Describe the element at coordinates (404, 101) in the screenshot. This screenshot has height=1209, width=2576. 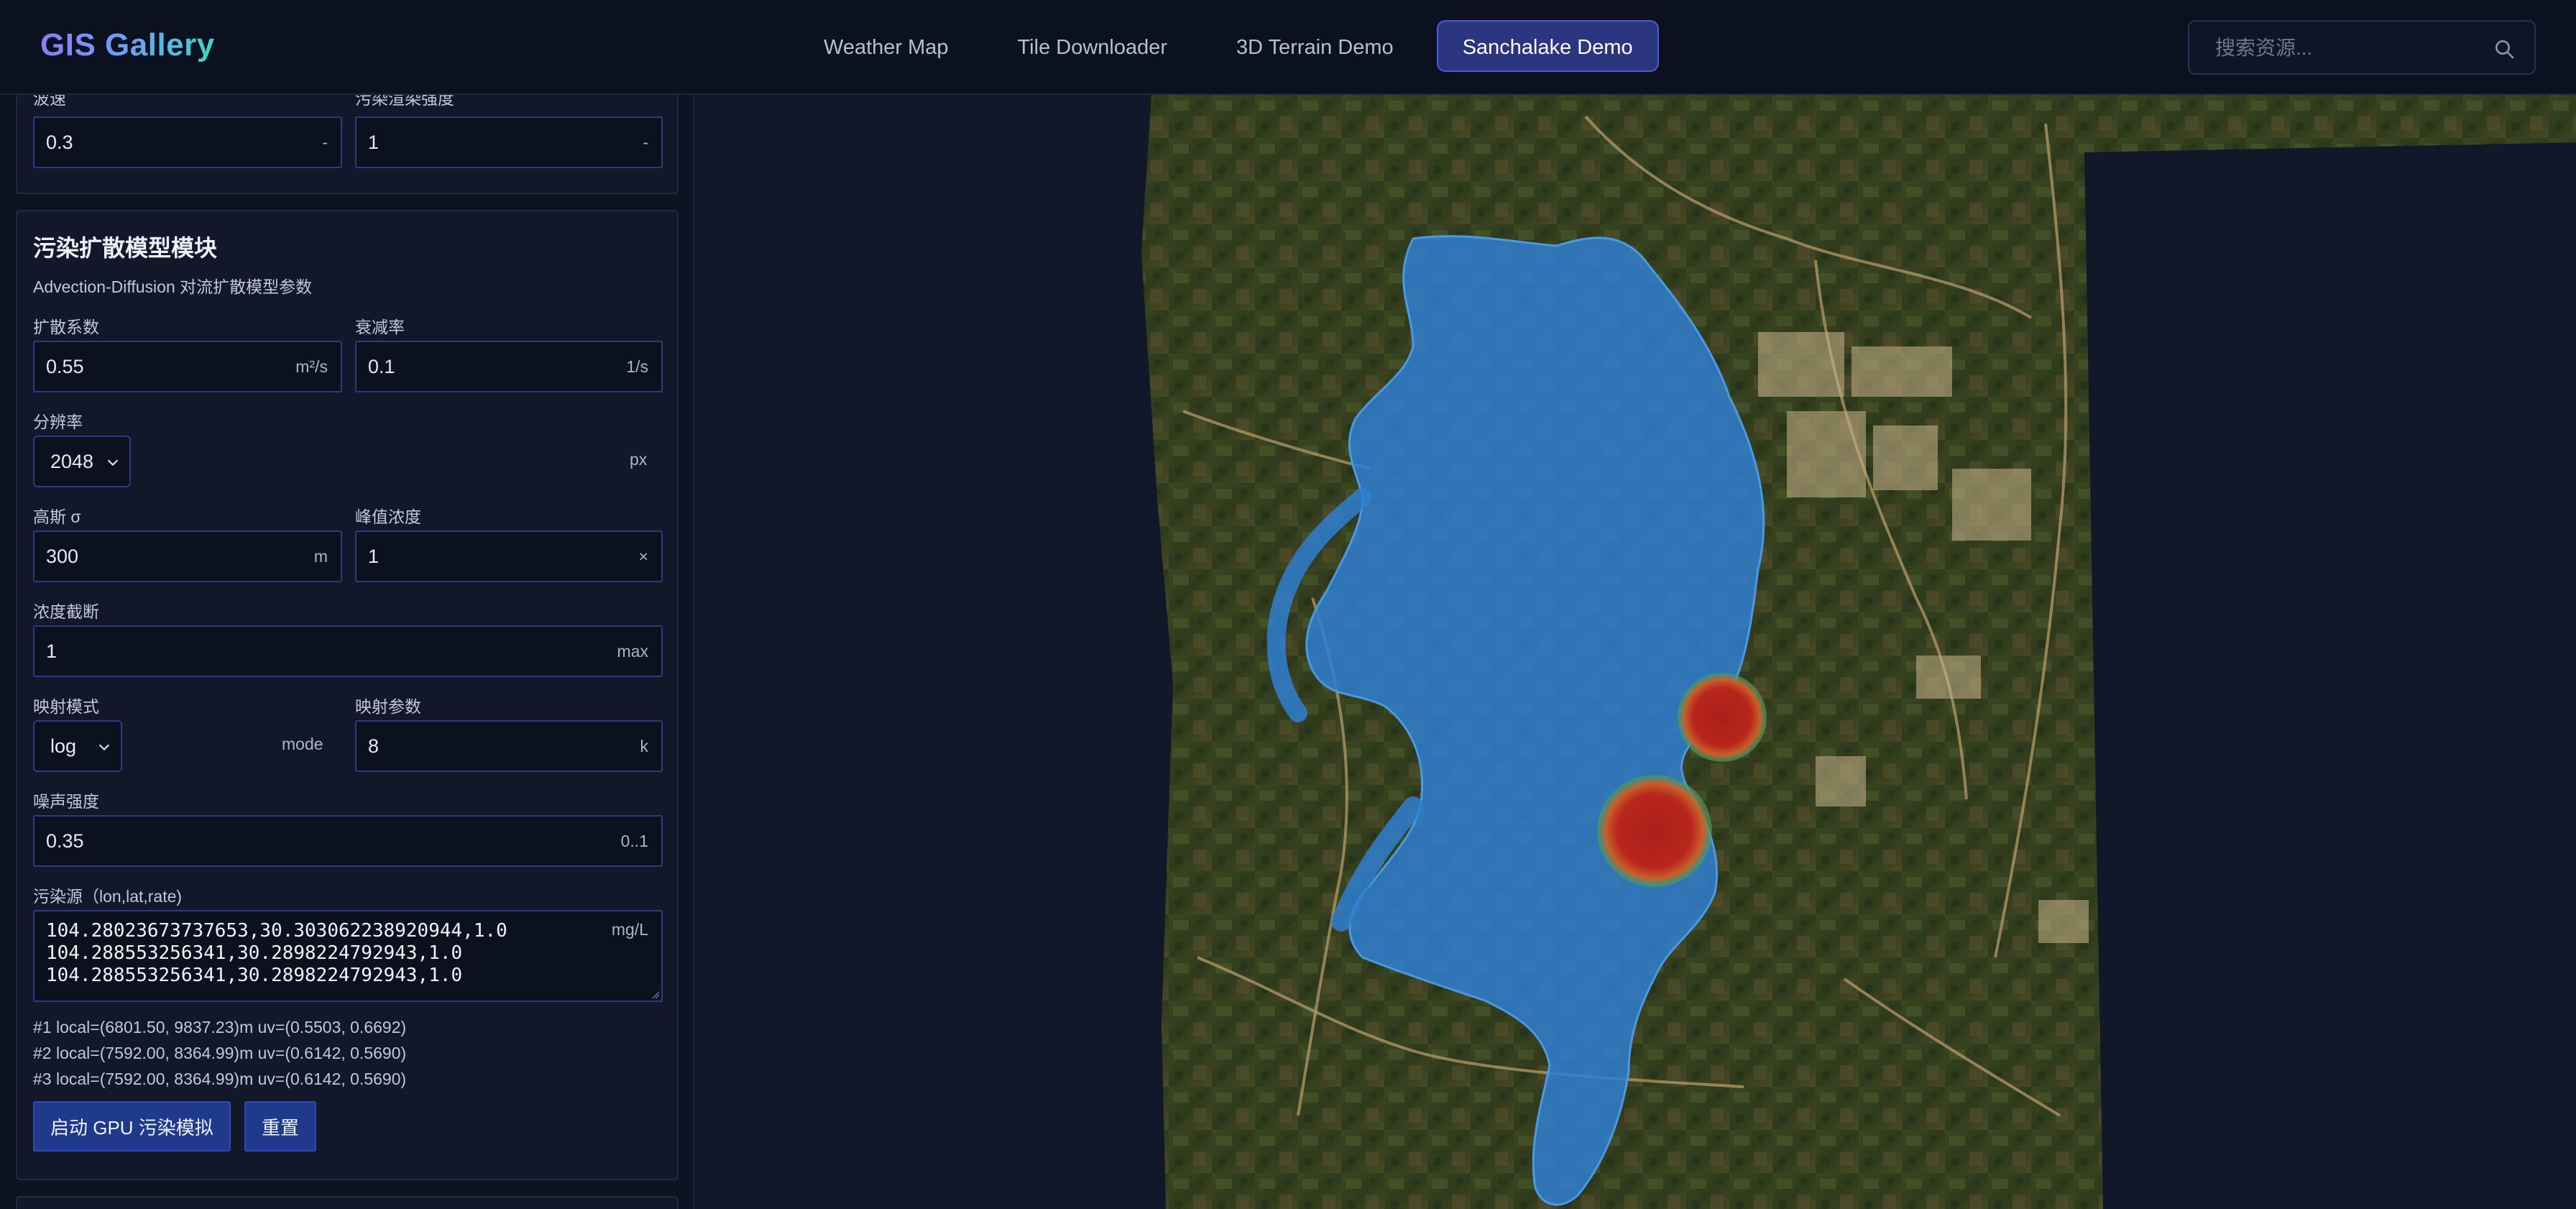
I see `pollution-intensity-label: 污染渲染强度` at that location.